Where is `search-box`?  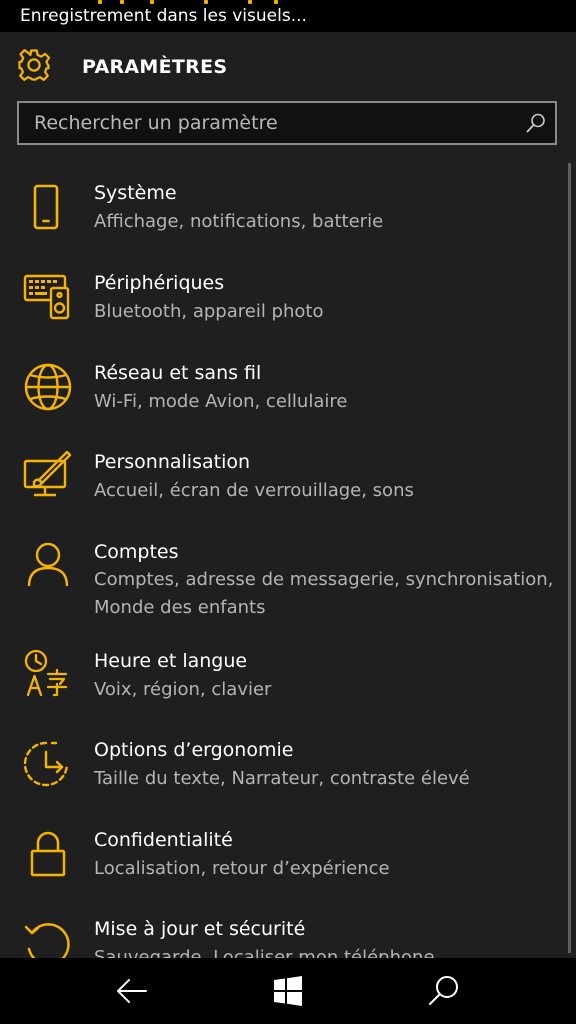 search-box is located at coordinates (287, 123).